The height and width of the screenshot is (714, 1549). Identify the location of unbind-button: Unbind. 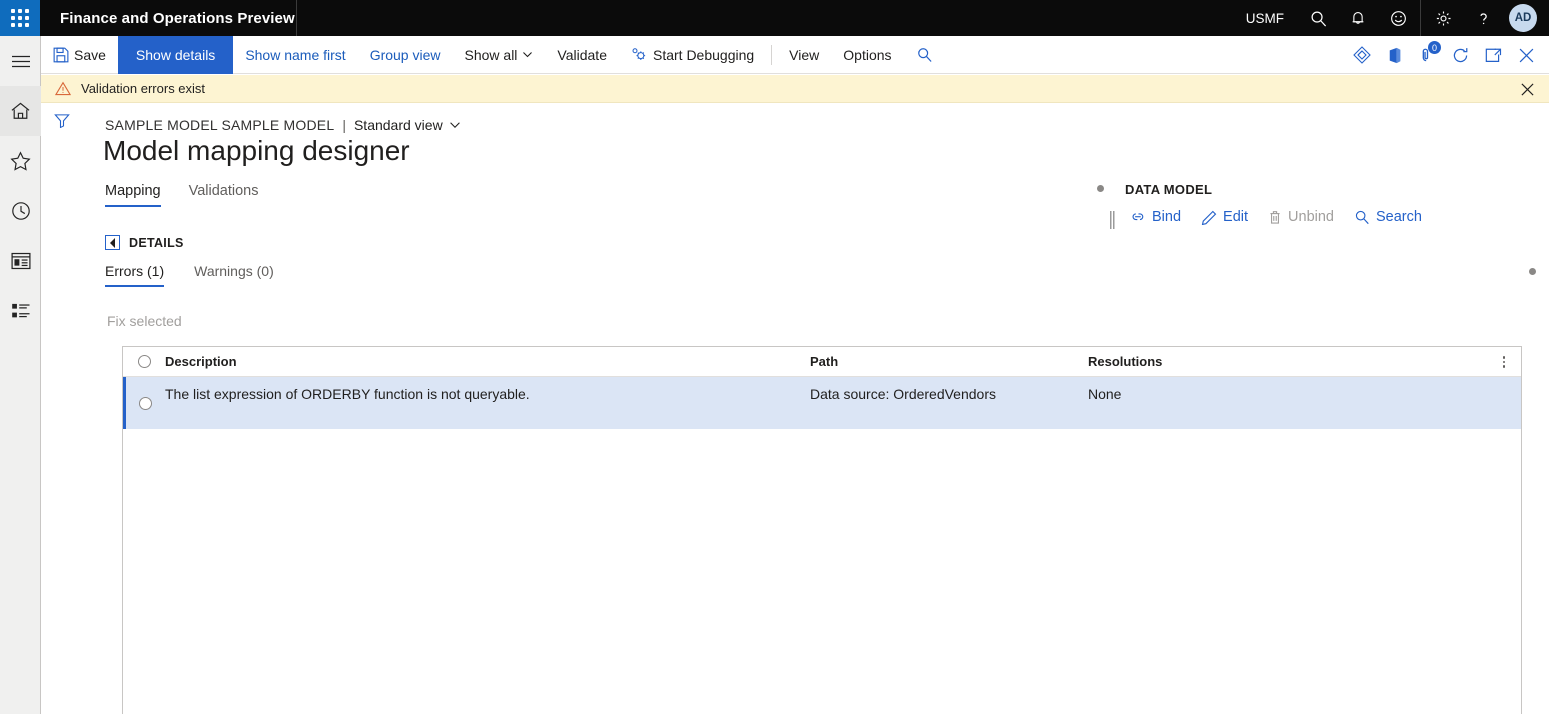
(1301, 217).